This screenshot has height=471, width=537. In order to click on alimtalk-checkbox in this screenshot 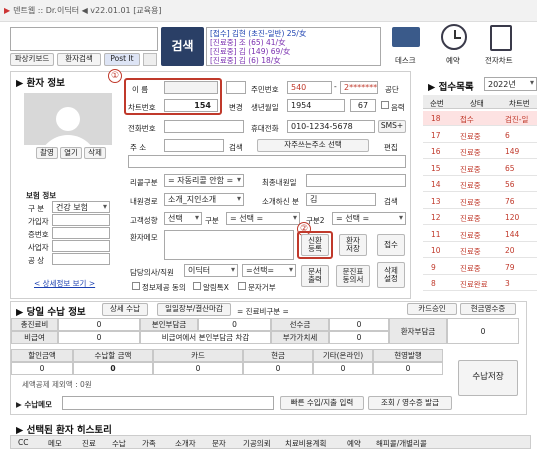, I will do `click(197, 286)`.